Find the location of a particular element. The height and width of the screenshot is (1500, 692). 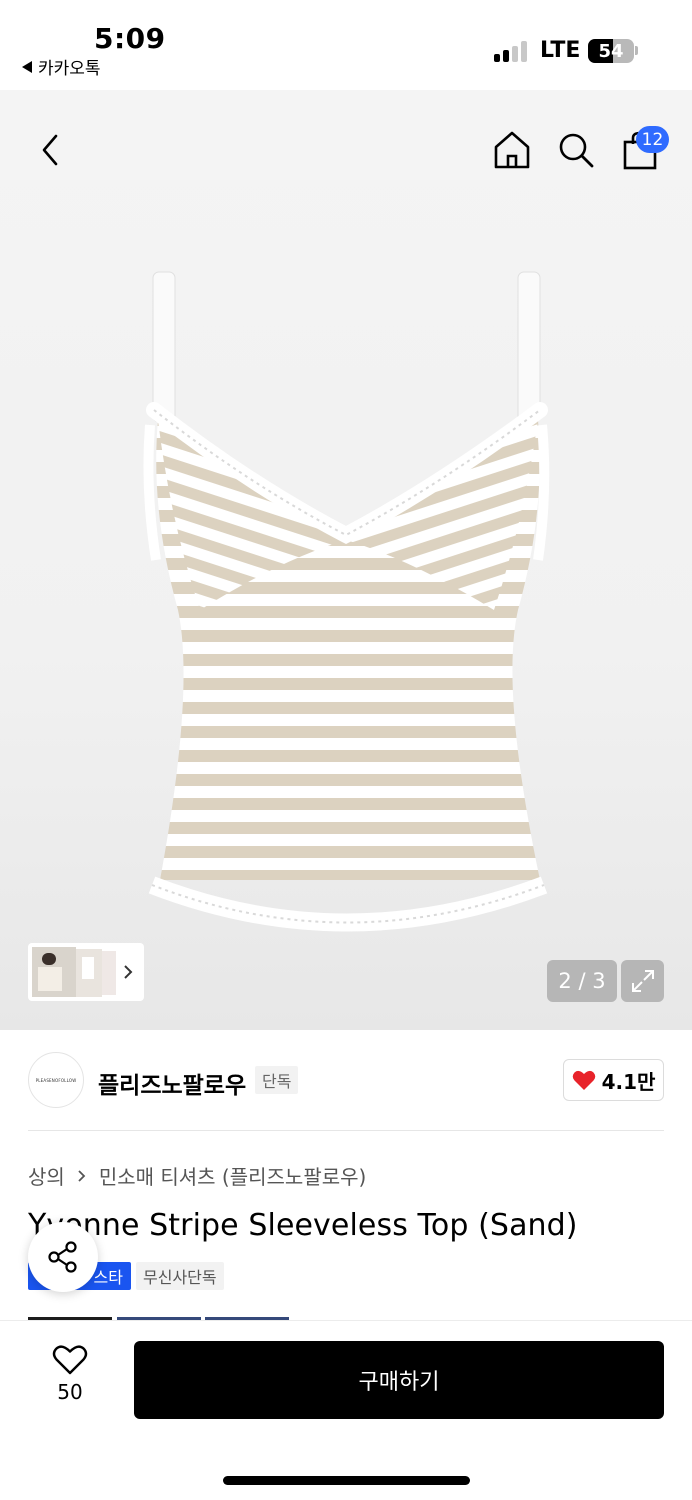

heart-outline-icon is located at coordinates (70, 1360).